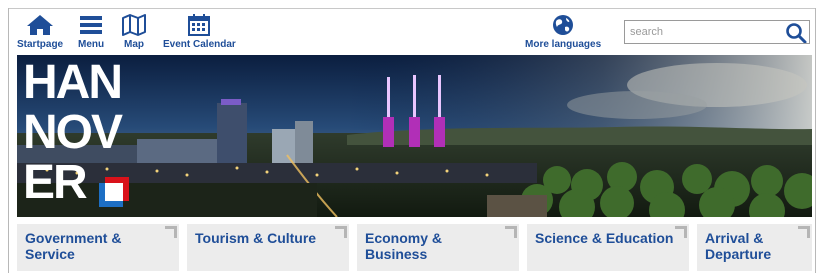  Describe the element at coordinates (134, 25) in the screenshot. I see `map-icon` at that location.